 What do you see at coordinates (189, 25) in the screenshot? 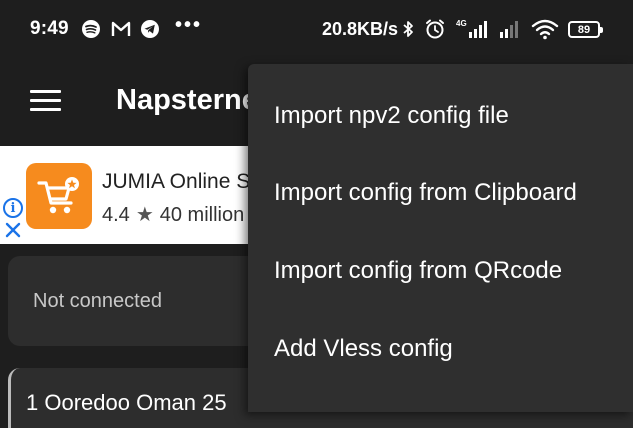
I see `more-notifications-icon: •••` at bounding box center [189, 25].